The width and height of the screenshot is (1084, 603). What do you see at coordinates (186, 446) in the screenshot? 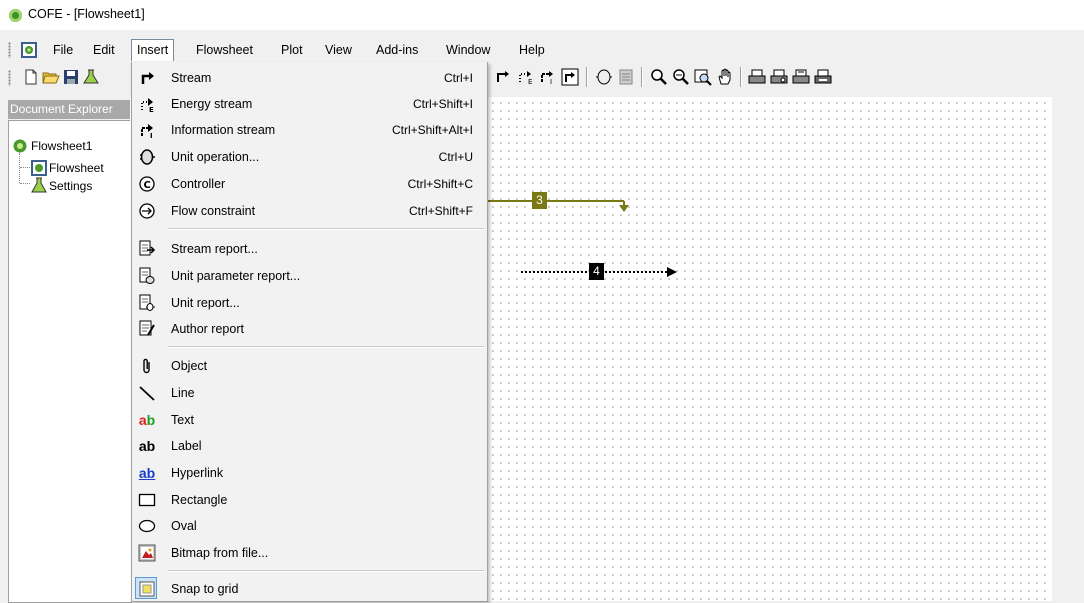
I see `menu-item-label-text: Label` at bounding box center [186, 446].